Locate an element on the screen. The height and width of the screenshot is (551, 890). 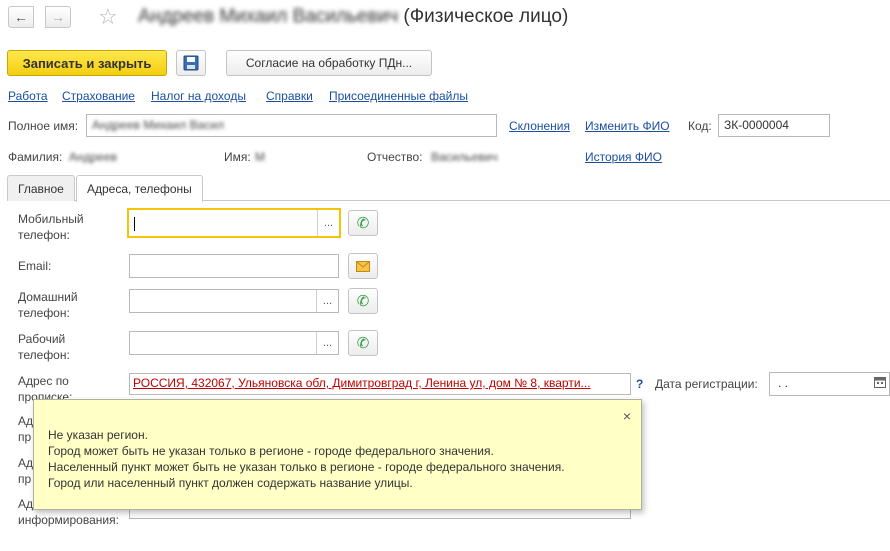
name-value: М is located at coordinates (260, 157).